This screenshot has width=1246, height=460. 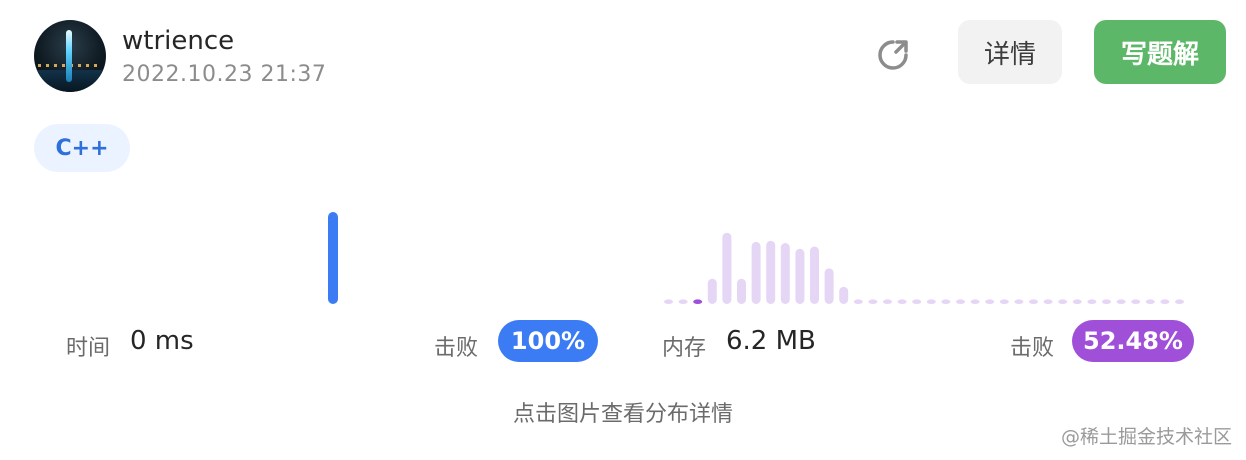 I want to click on avatar, so click(x=70, y=56).